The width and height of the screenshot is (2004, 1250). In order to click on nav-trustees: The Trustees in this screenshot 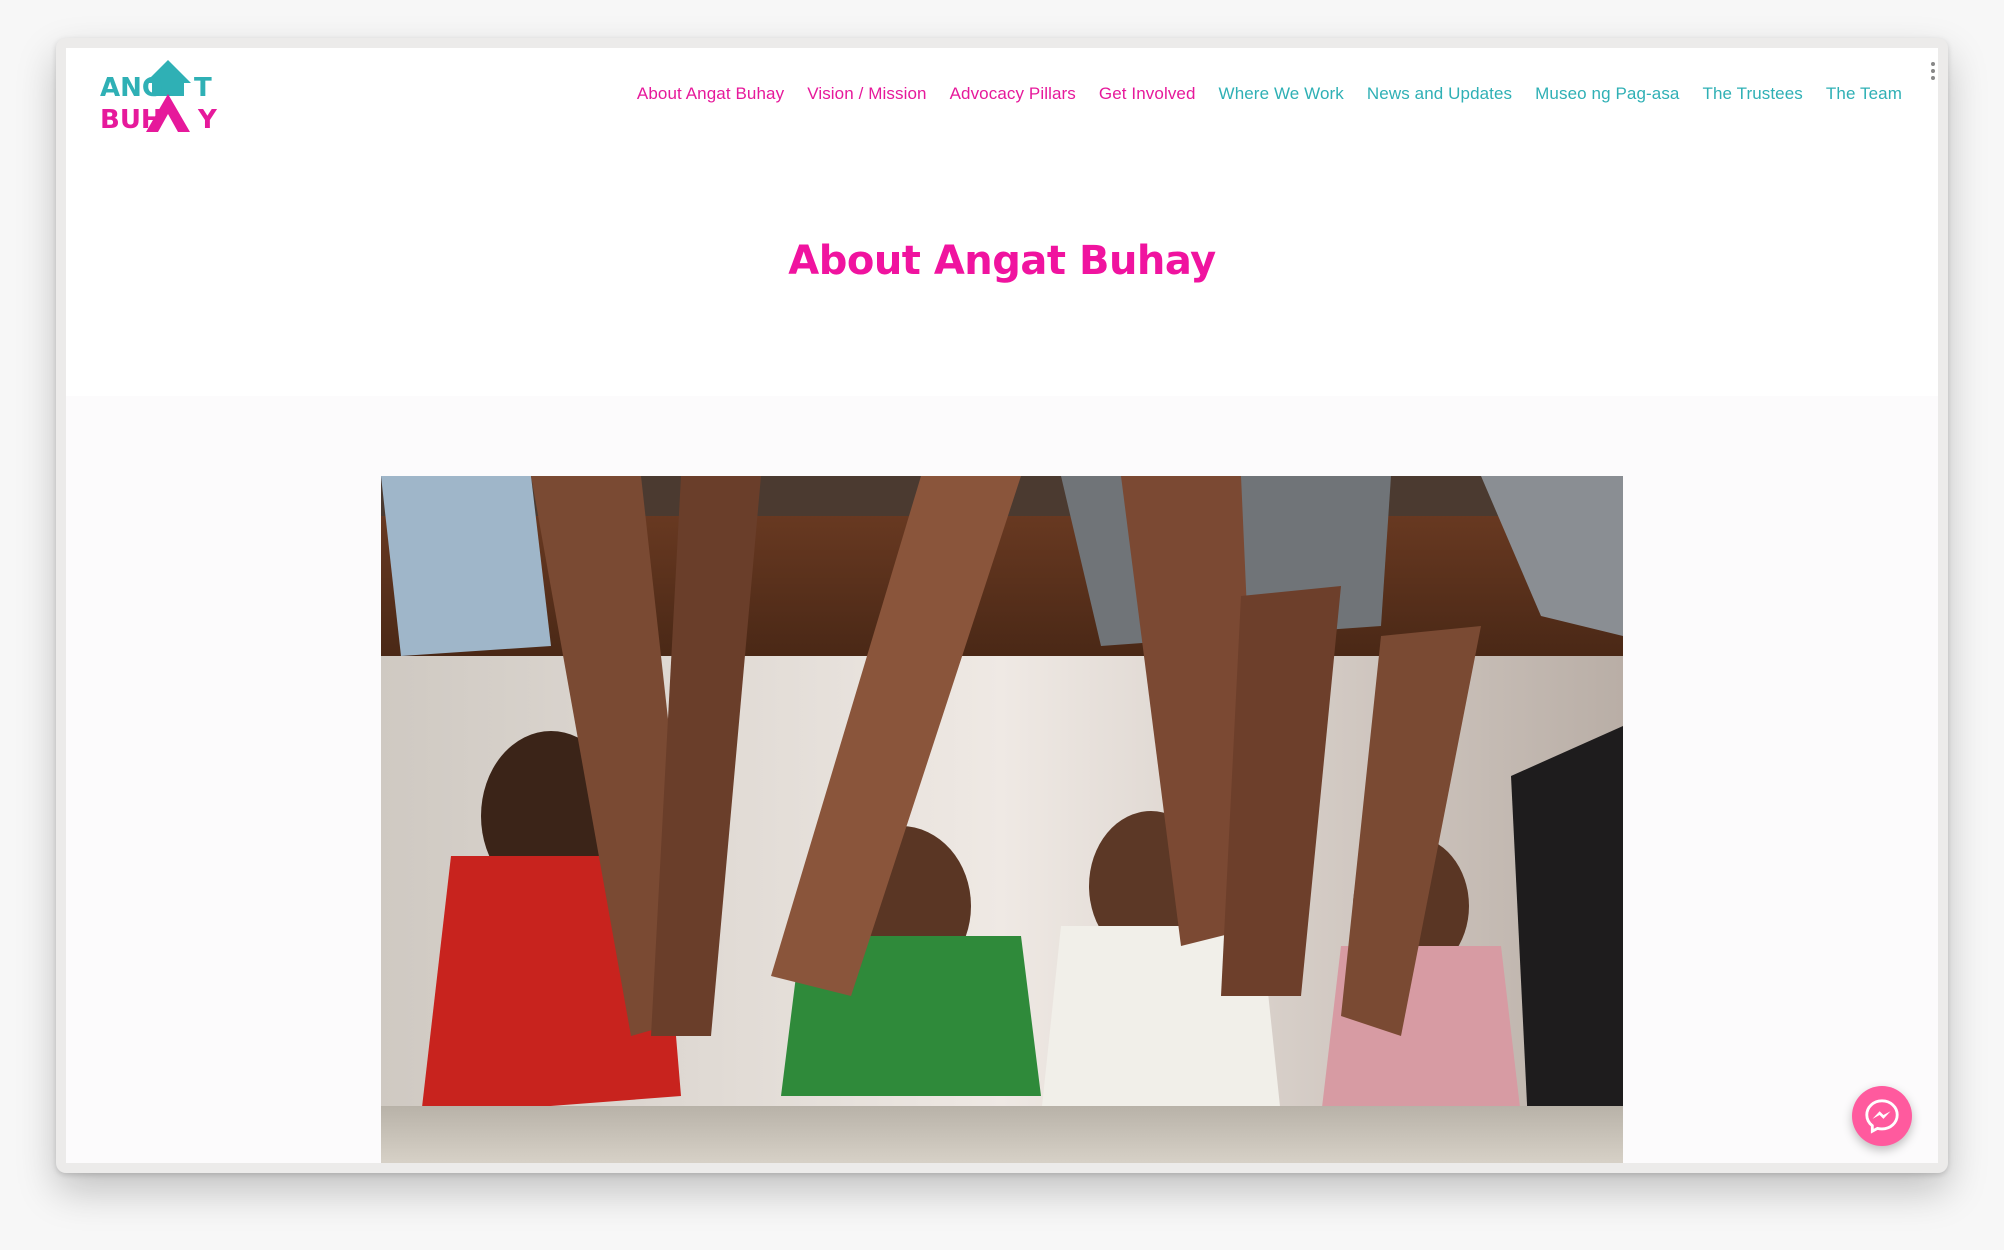, I will do `click(1752, 94)`.